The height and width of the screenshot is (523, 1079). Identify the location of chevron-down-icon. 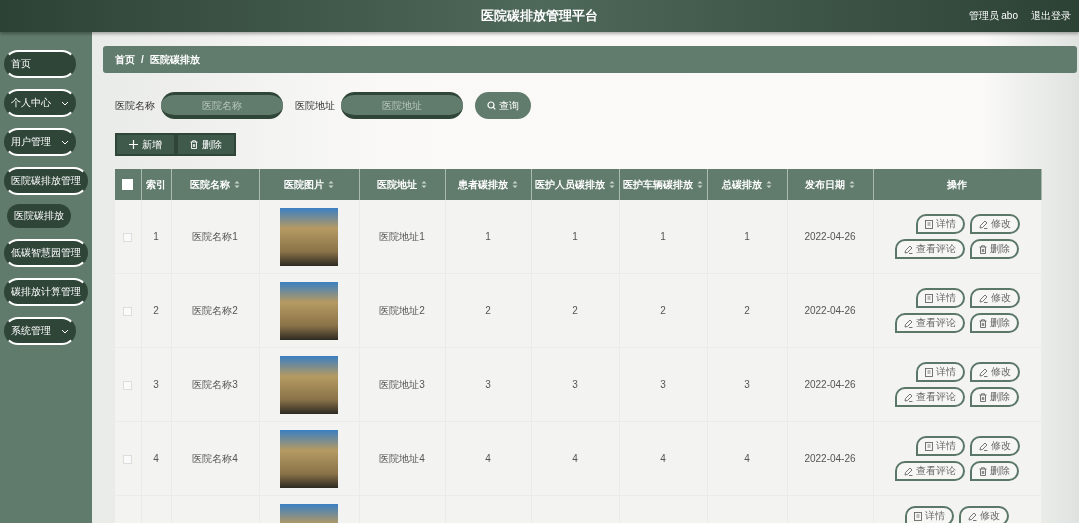
(65, 103).